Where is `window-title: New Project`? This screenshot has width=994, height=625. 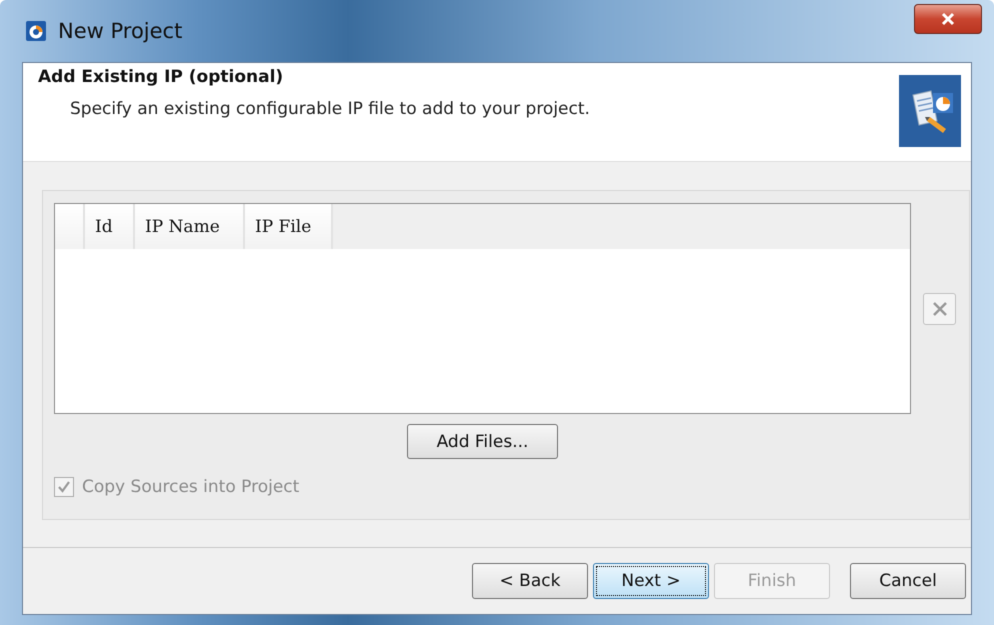
window-title: New Project is located at coordinates (120, 31).